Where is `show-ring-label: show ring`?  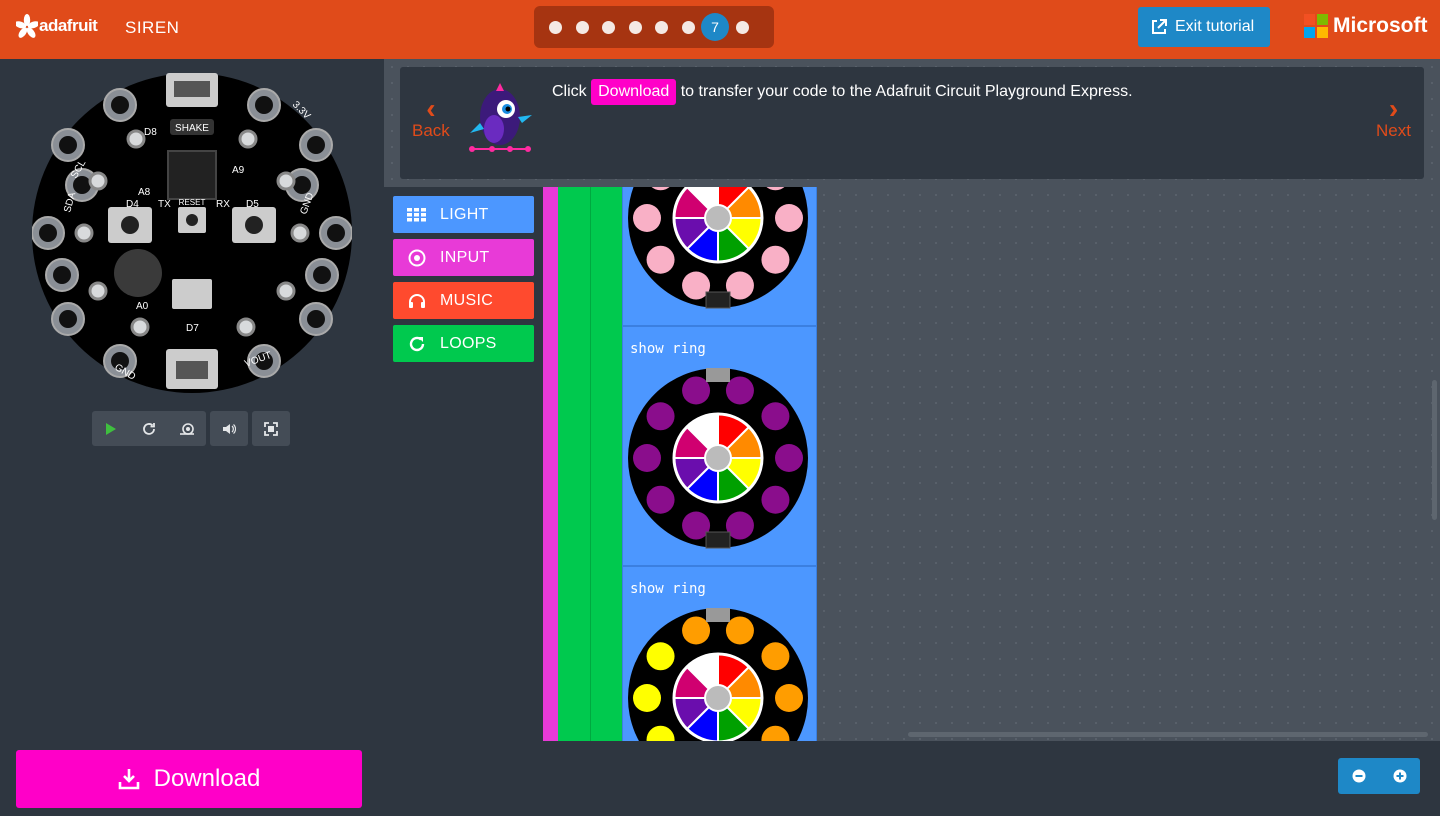 show-ring-label: show ring is located at coordinates (668, 349).